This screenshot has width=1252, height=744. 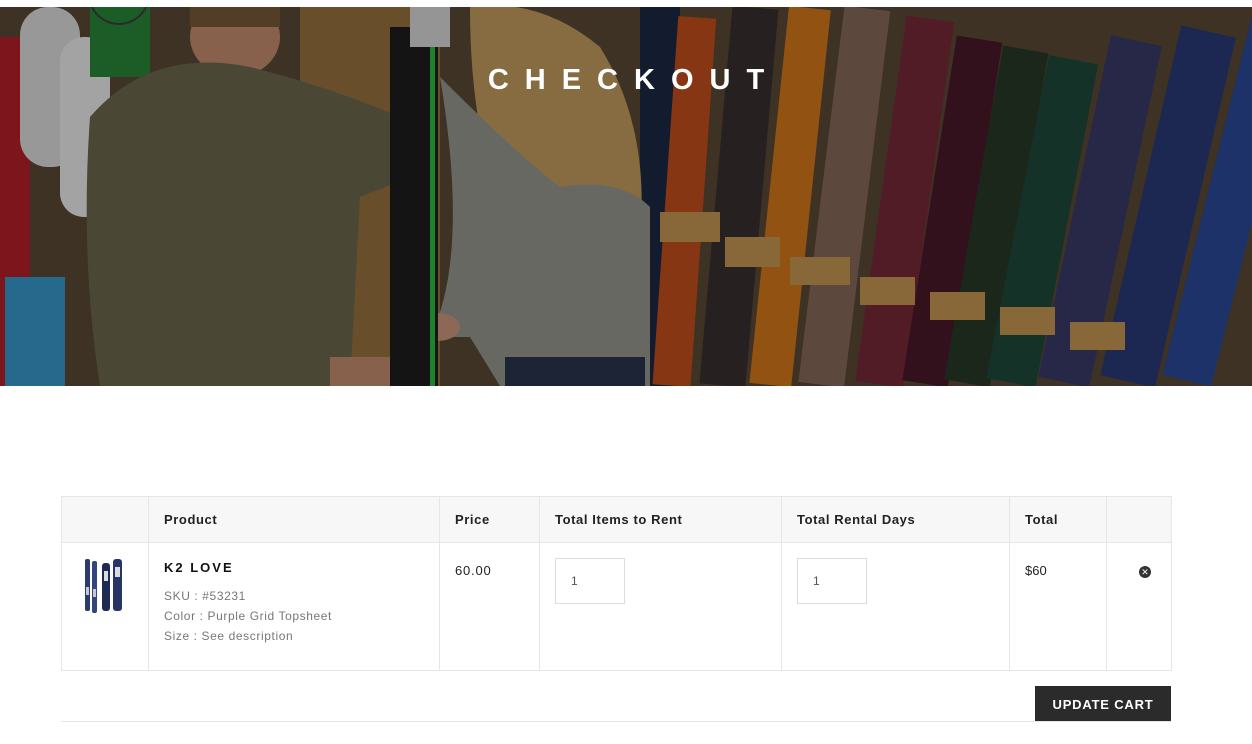 I want to click on items-to-rent-cell, so click(x=660, y=606).